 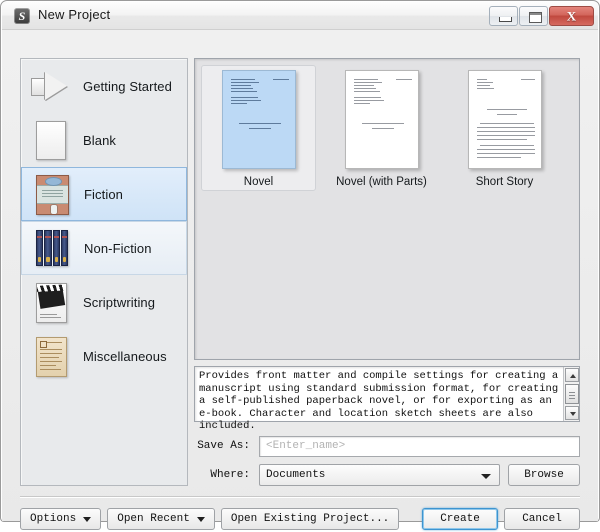 I want to click on window-title: New Project, so click(x=74, y=14).